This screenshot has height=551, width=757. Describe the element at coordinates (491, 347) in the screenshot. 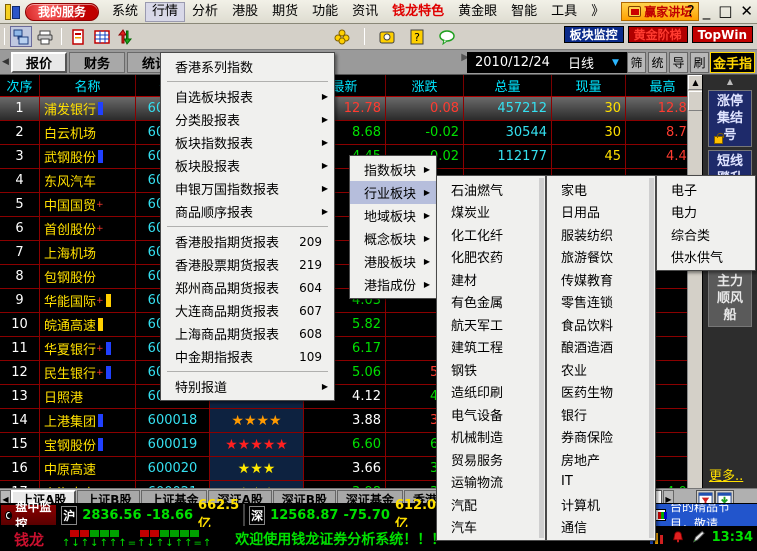

I see `industry-item: 建筑工程` at that location.